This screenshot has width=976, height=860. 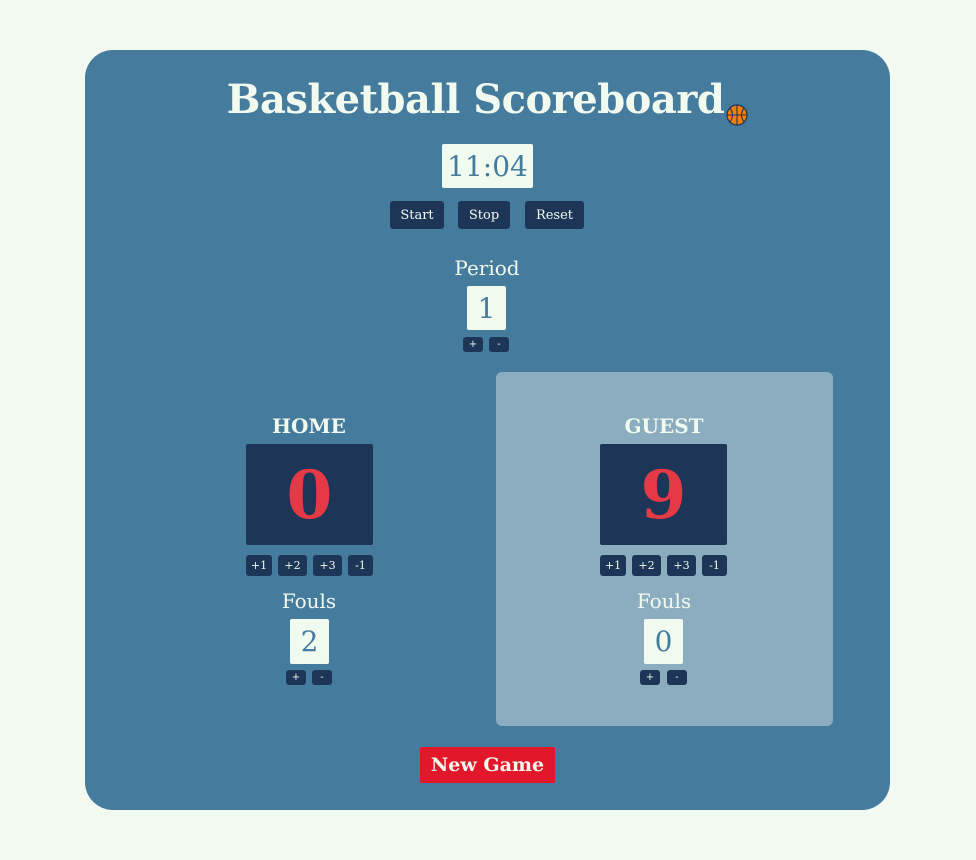 I want to click on stop-button: Stop, so click(x=484, y=215).